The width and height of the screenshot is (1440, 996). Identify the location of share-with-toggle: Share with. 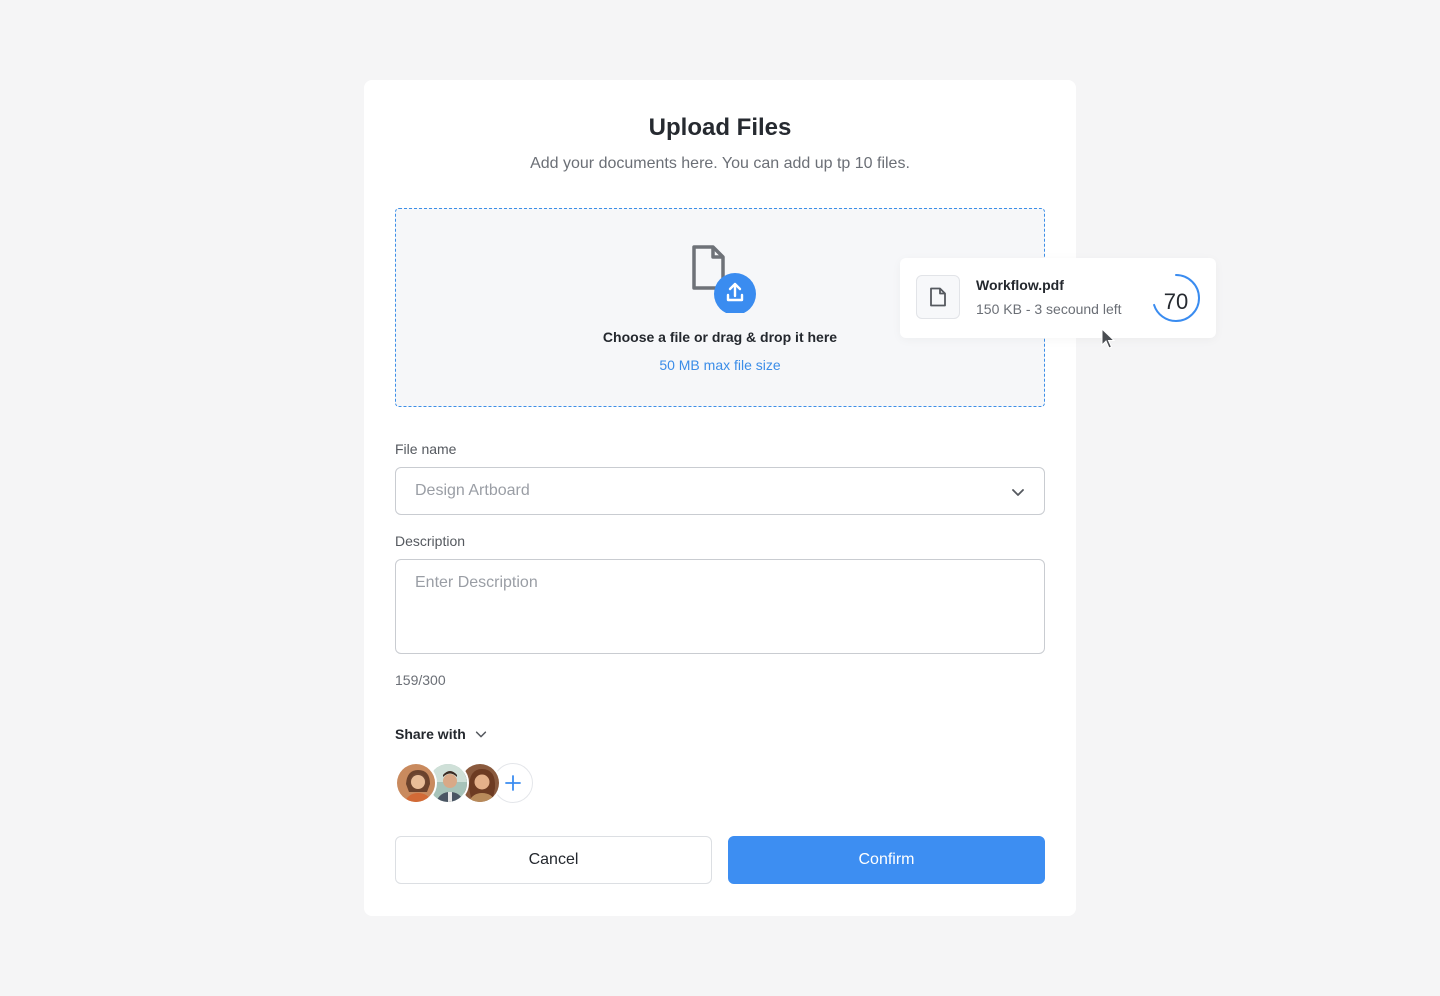
(441, 734).